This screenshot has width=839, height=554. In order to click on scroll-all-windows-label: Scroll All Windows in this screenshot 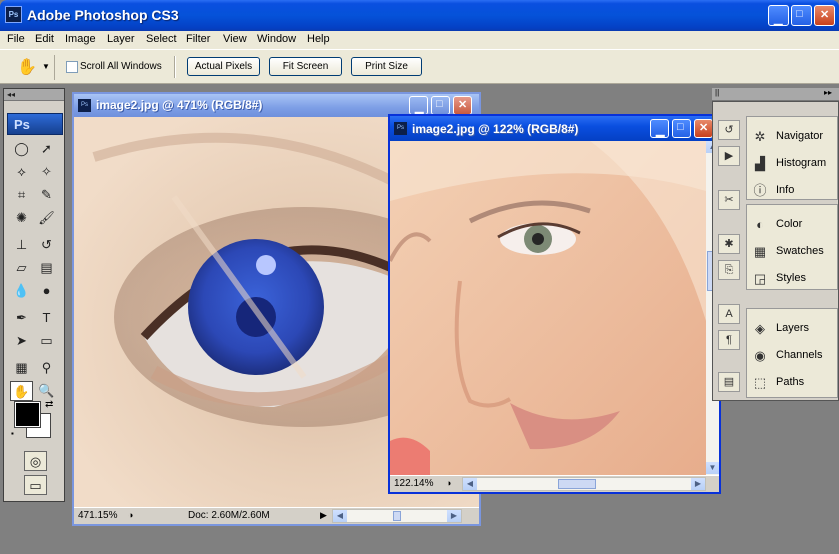, I will do `click(121, 66)`.